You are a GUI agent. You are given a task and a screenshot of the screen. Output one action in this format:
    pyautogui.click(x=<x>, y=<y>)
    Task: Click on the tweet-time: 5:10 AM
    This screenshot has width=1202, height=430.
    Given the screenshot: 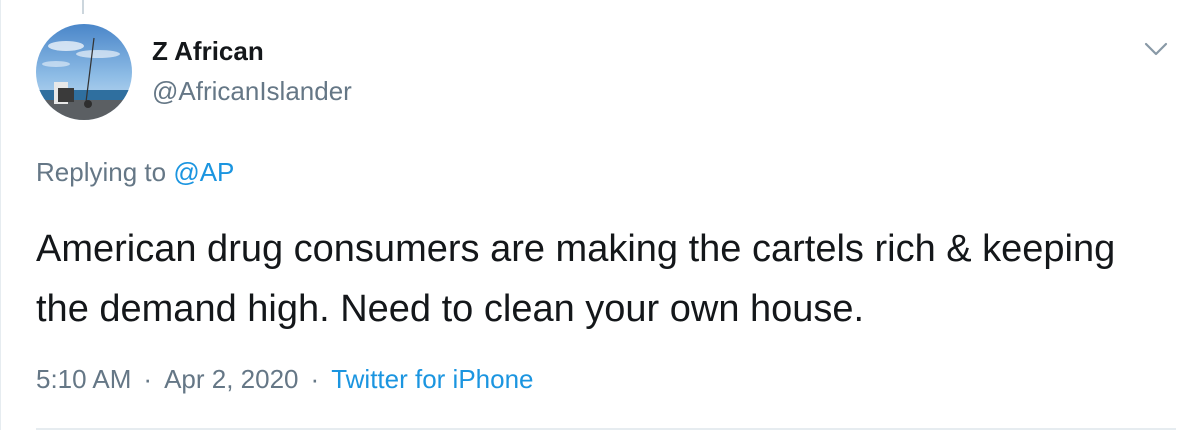 What is the action you would take?
    pyautogui.click(x=83, y=379)
    